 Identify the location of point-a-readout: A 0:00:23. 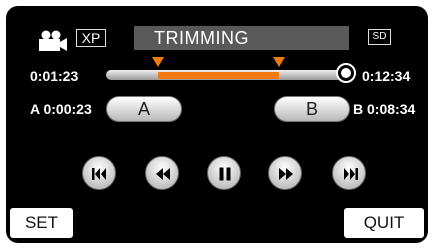
(61, 109).